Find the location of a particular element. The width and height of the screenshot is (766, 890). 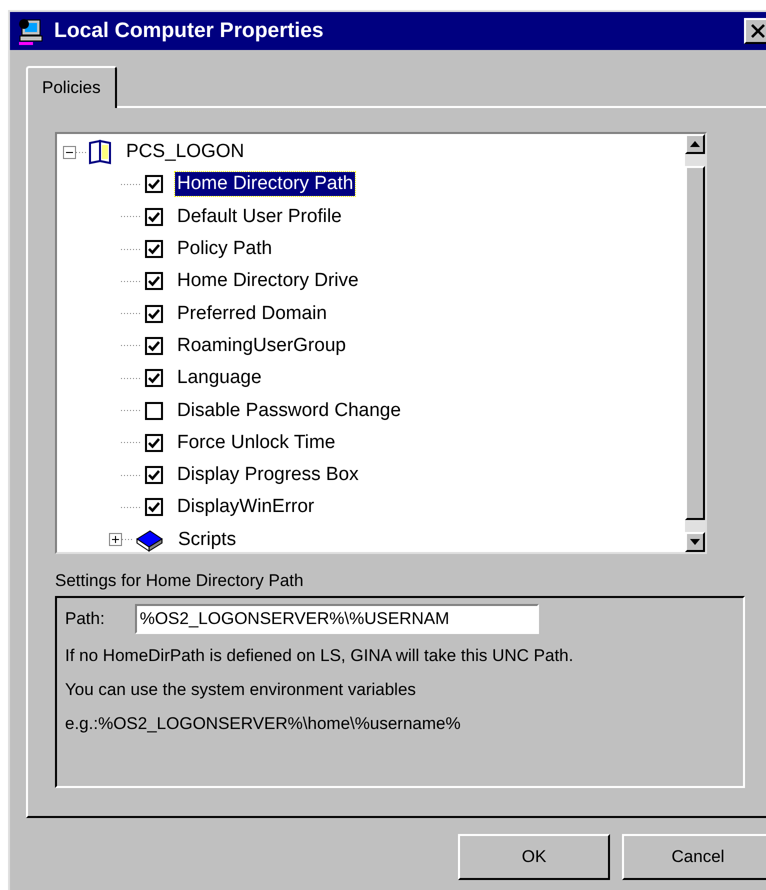

up-arrow-icon is located at coordinates (695, 144).